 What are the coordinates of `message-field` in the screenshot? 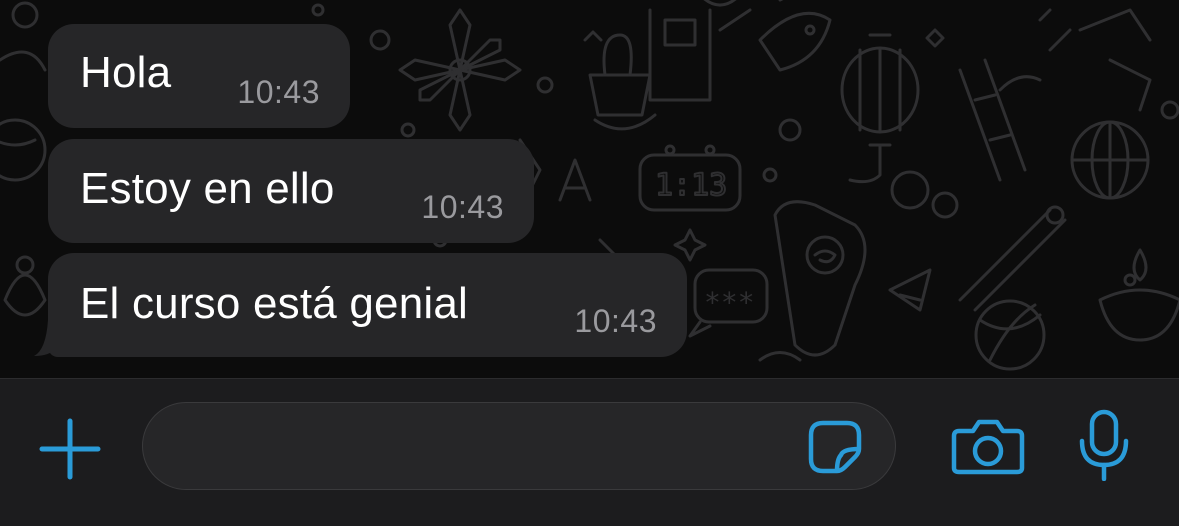 It's located at (519, 446).